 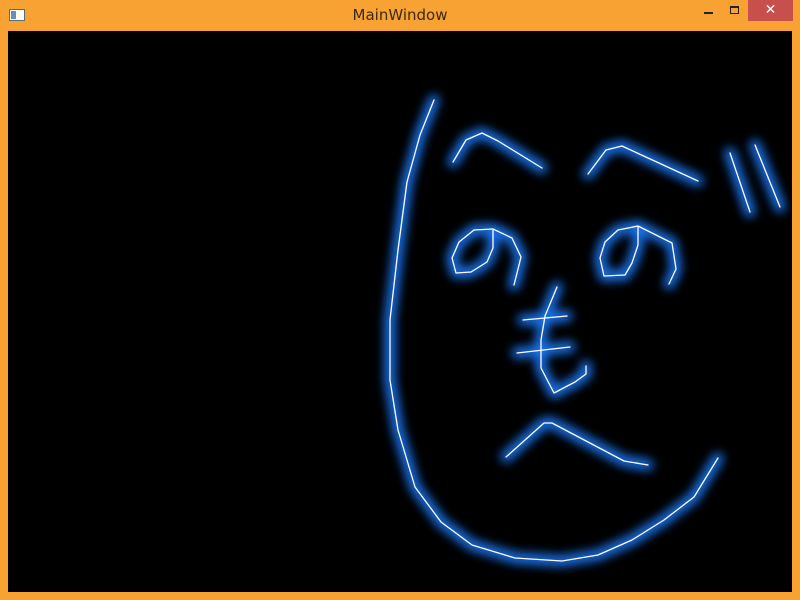 I want to click on maximize-button, so click(x=734, y=10).